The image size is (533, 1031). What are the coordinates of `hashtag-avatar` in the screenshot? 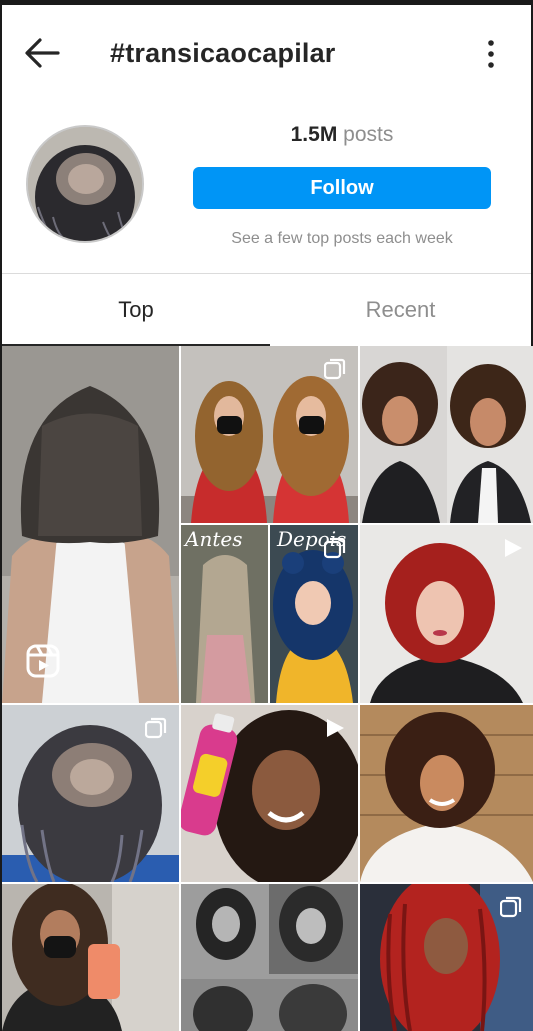 It's located at (85, 184).